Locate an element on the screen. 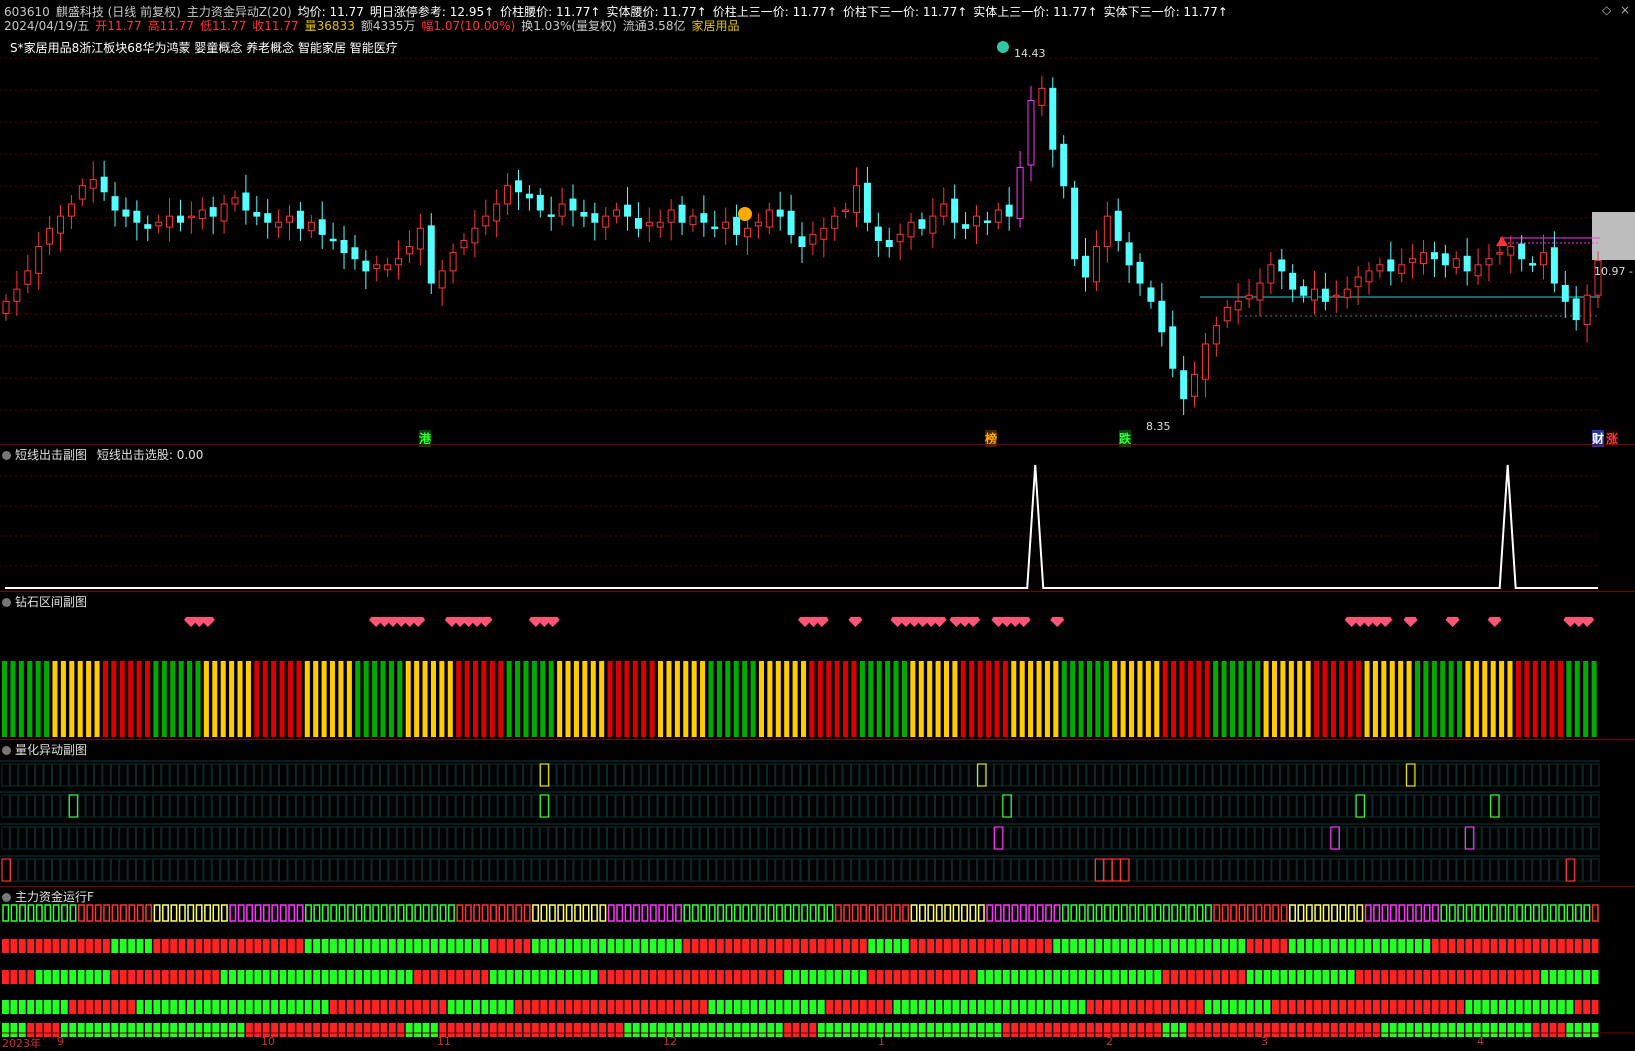  panel-title-diamond: 钻石区间副图 is located at coordinates (44, 601).